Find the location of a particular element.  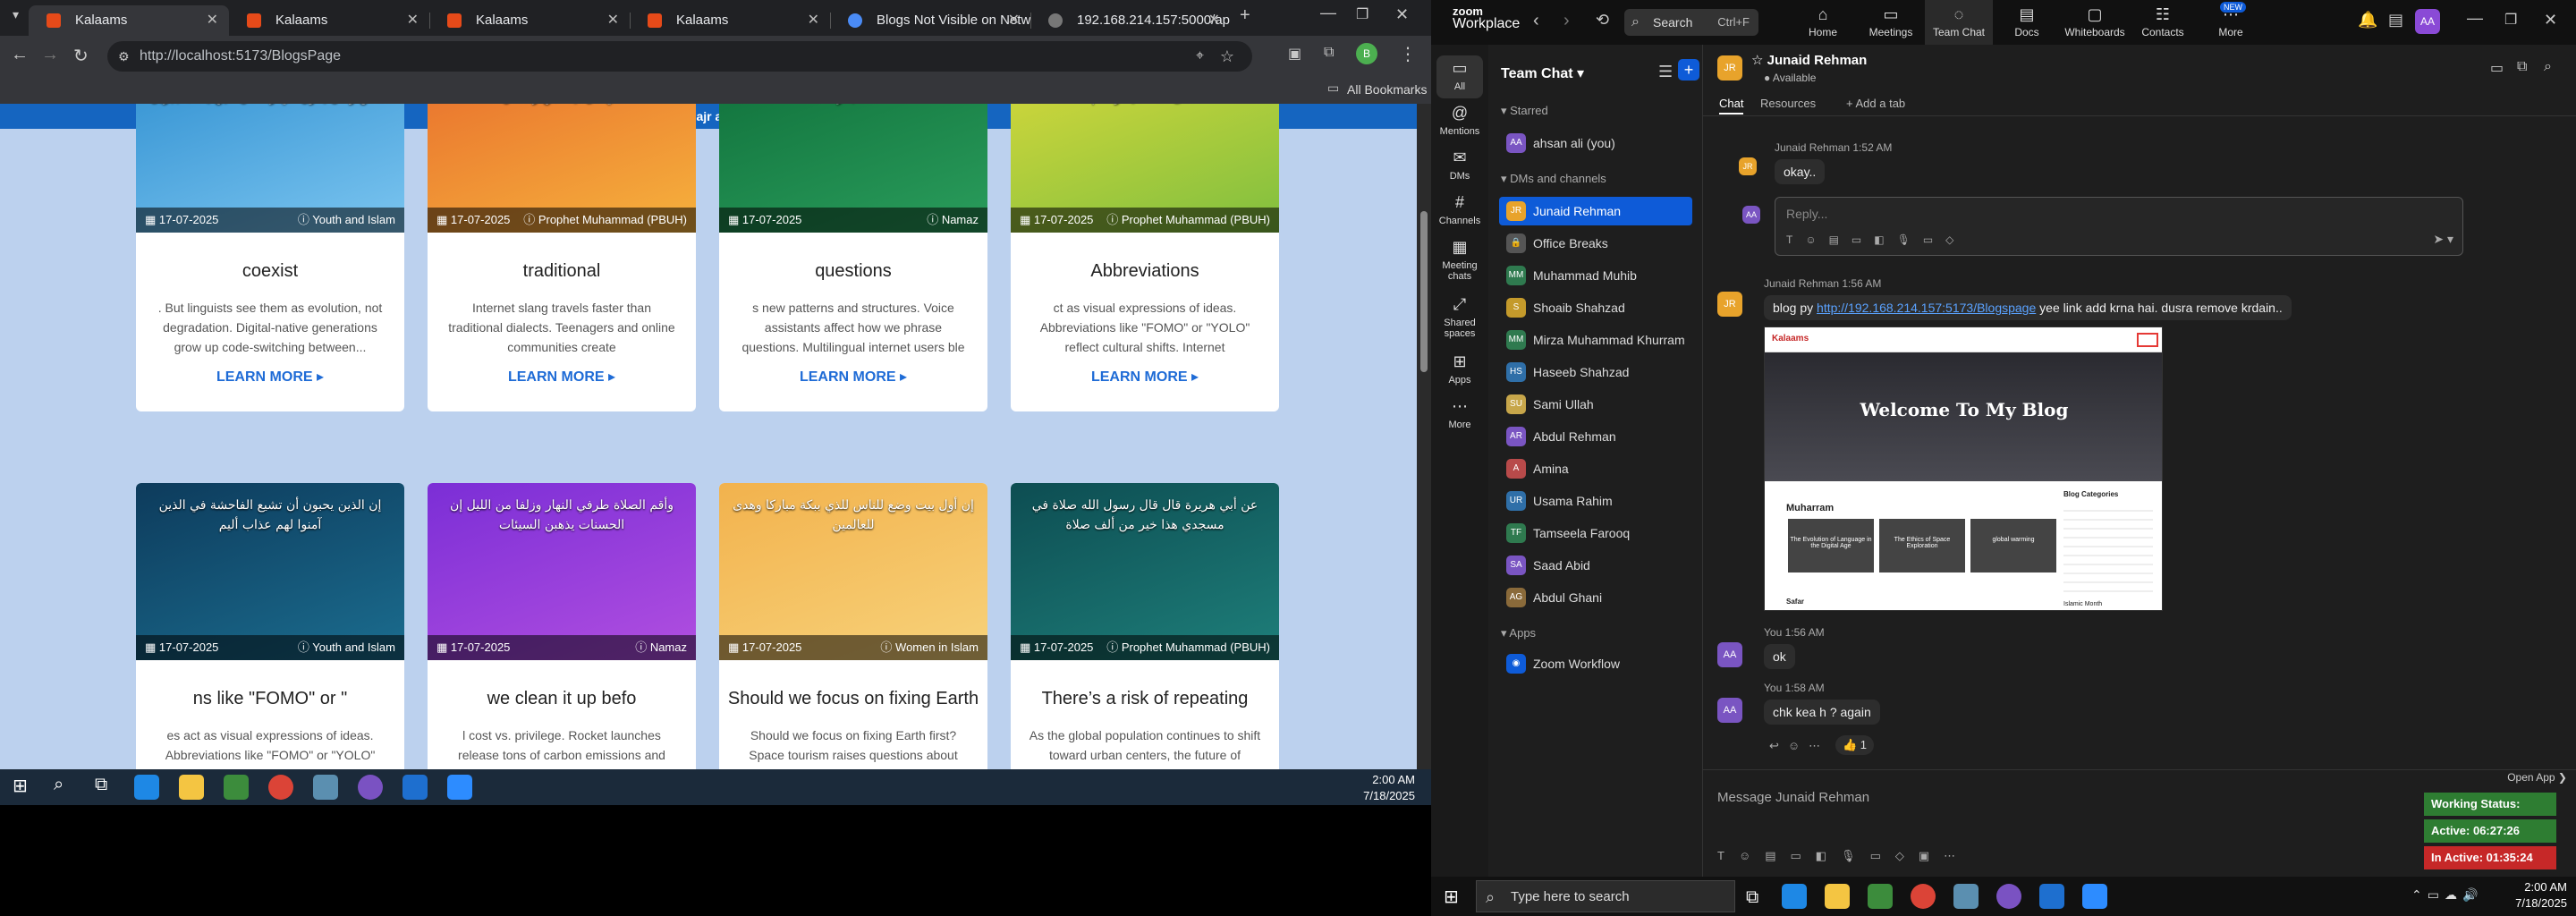

menu-dots-icon: ⋮ is located at coordinates (1408, 54).